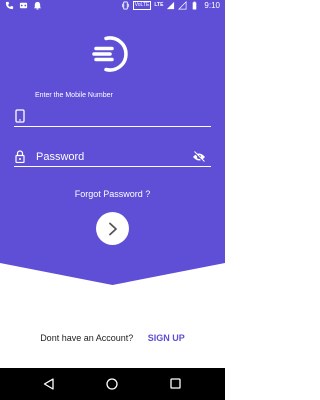  I want to click on notification-icon, so click(37, 5).